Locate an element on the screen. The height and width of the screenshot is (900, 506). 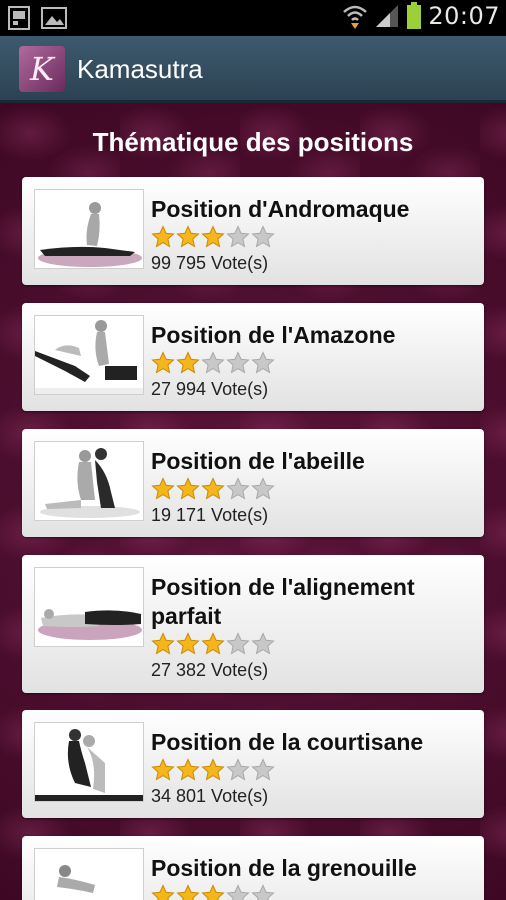
vote-count: 27 382 Vote(s) is located at coordinates (210, 670).